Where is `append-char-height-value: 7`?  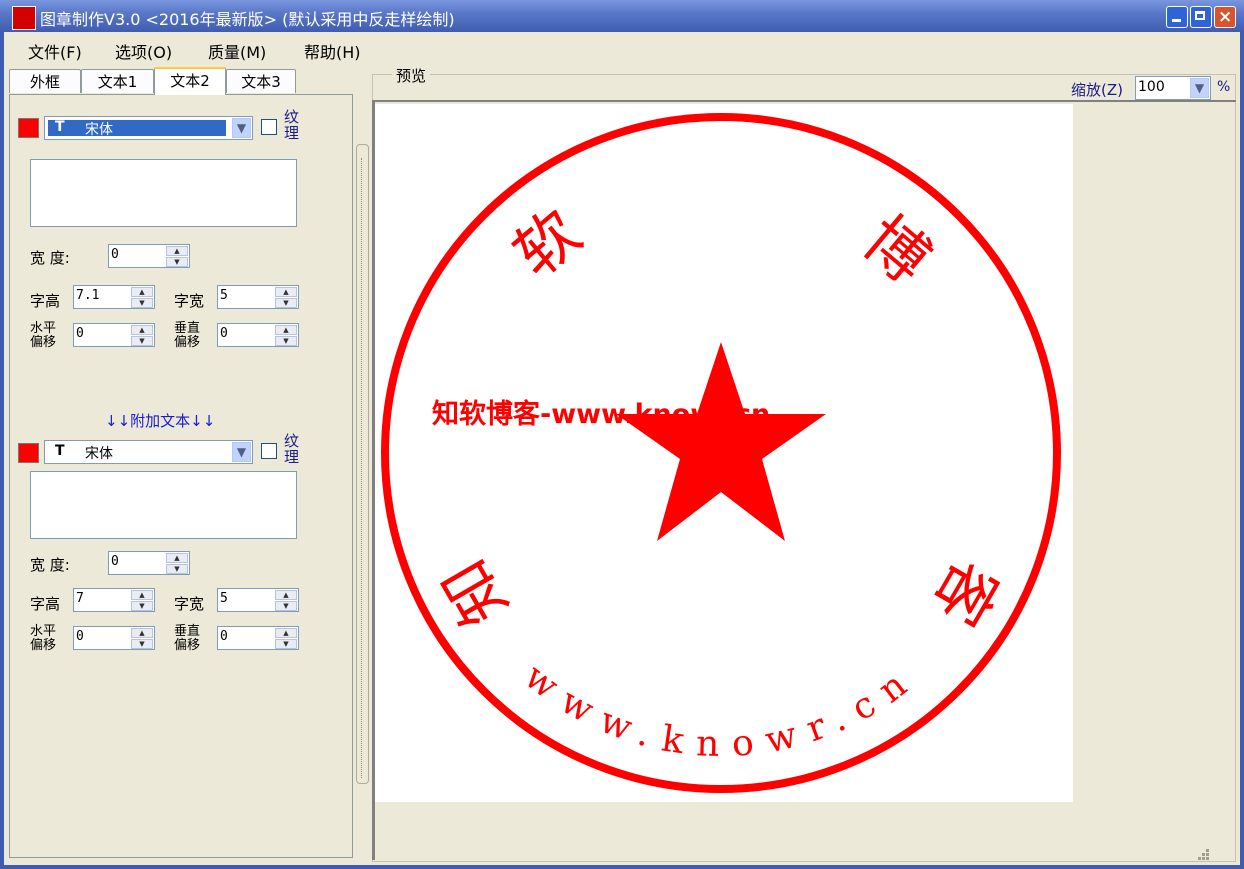 append-char-height-value: 7 is located at coordinates (80, 598).